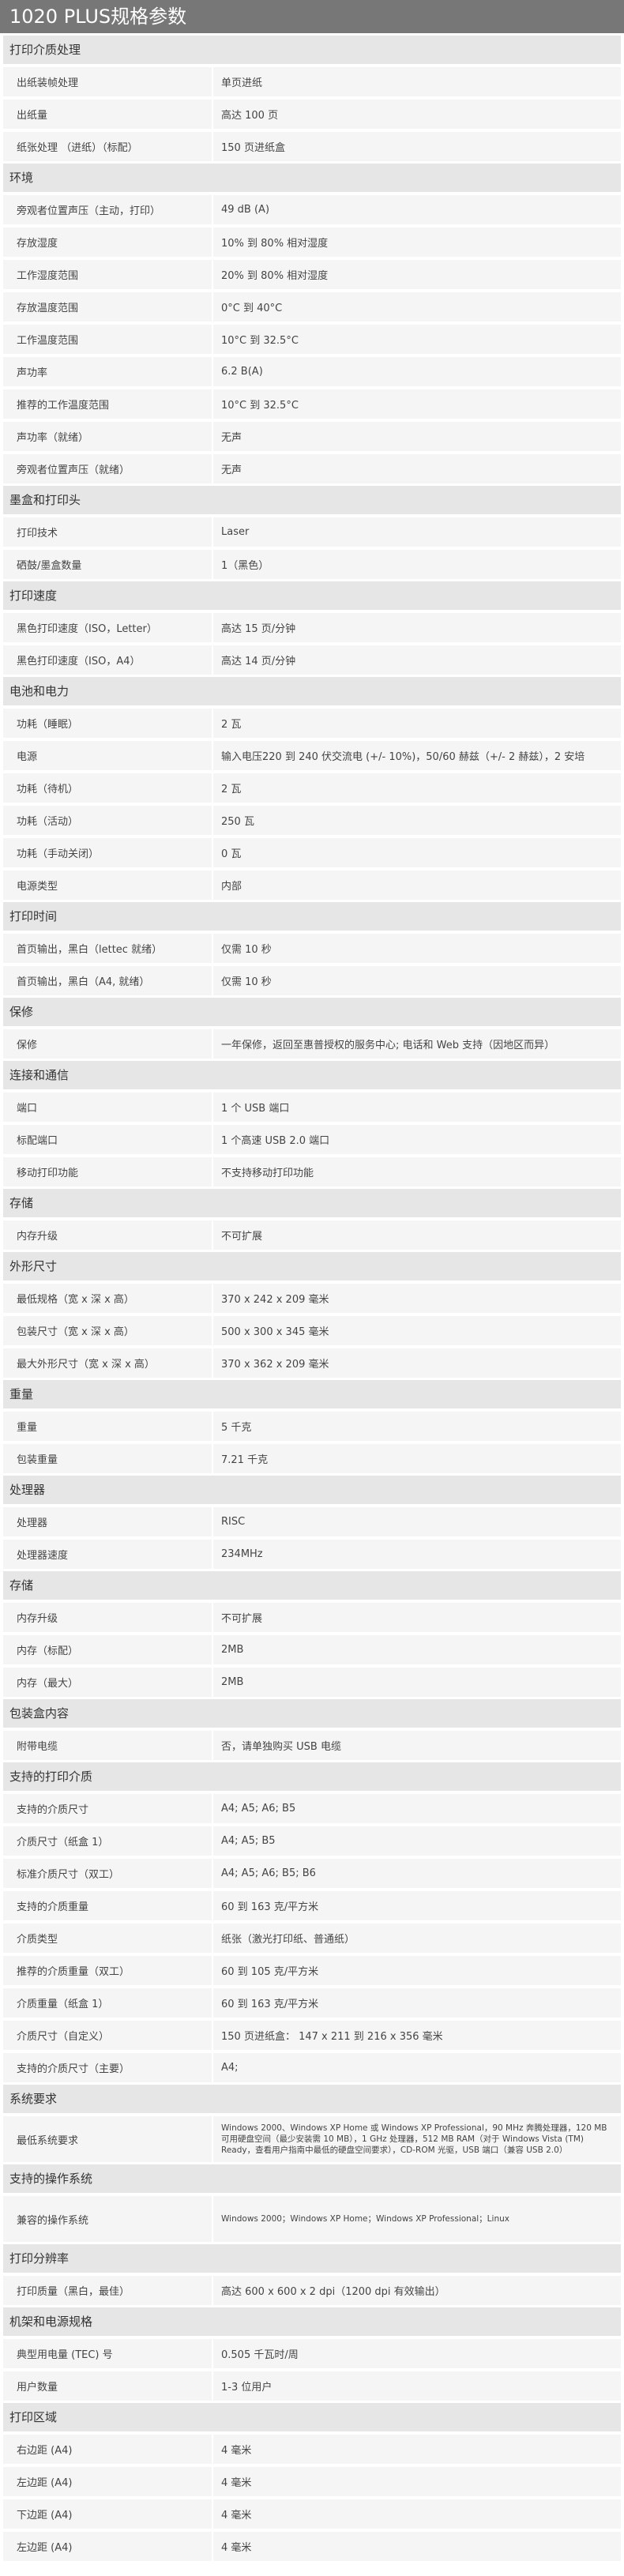 Image resolution: width=624 pixels, height=2576 pixels. What do you see at coordinates (108, 1139) in the screenshot?
I see `spec-label: 标配端口` at bounding box center [108, 1139].